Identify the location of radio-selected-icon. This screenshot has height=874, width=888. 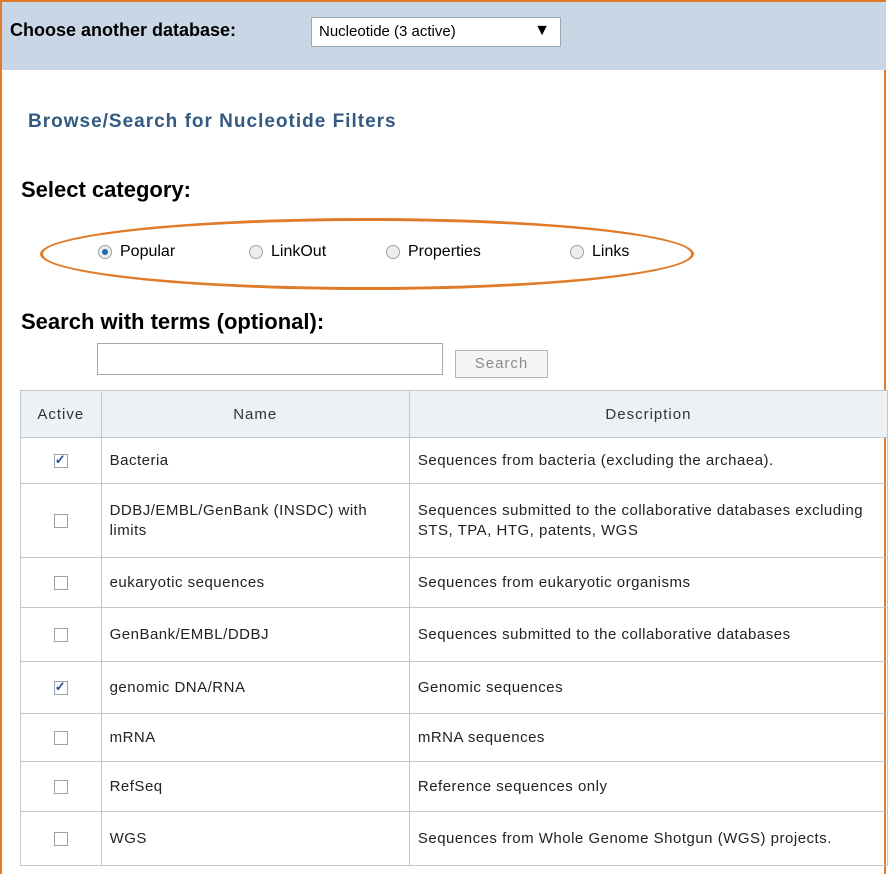
(105, 252).